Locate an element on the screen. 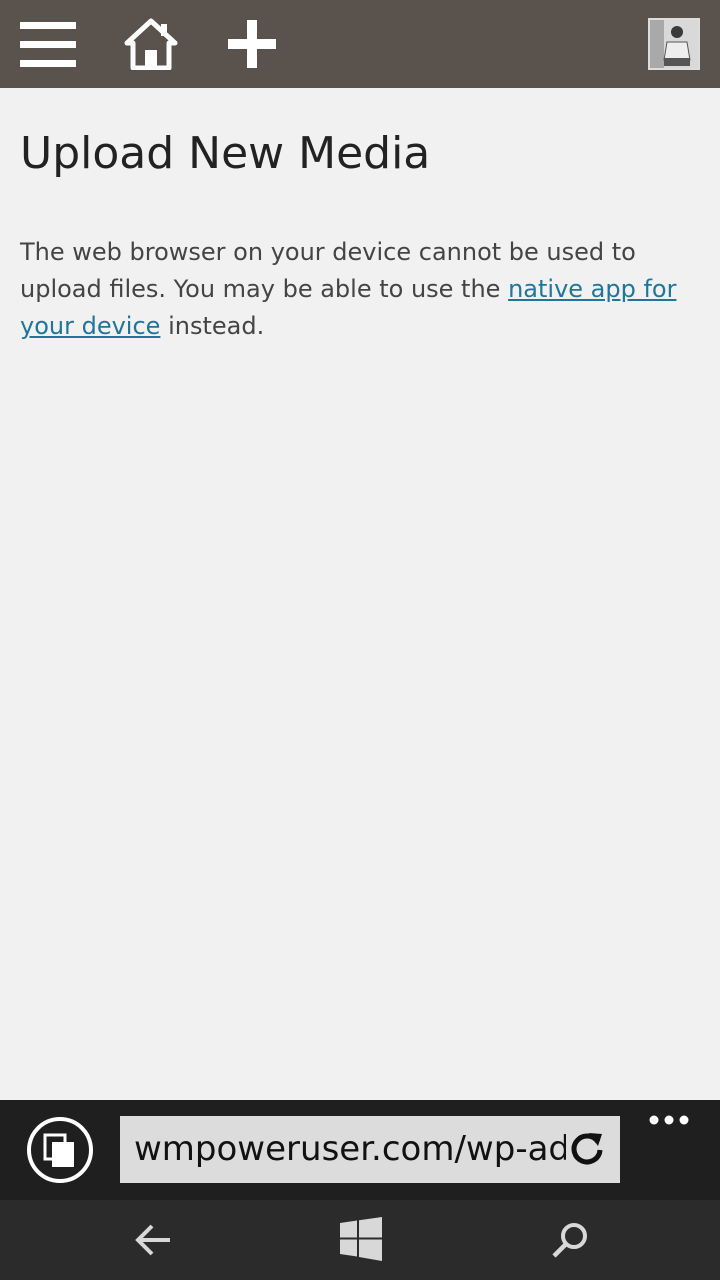  user-avatar is located at coordinates (674, 44).